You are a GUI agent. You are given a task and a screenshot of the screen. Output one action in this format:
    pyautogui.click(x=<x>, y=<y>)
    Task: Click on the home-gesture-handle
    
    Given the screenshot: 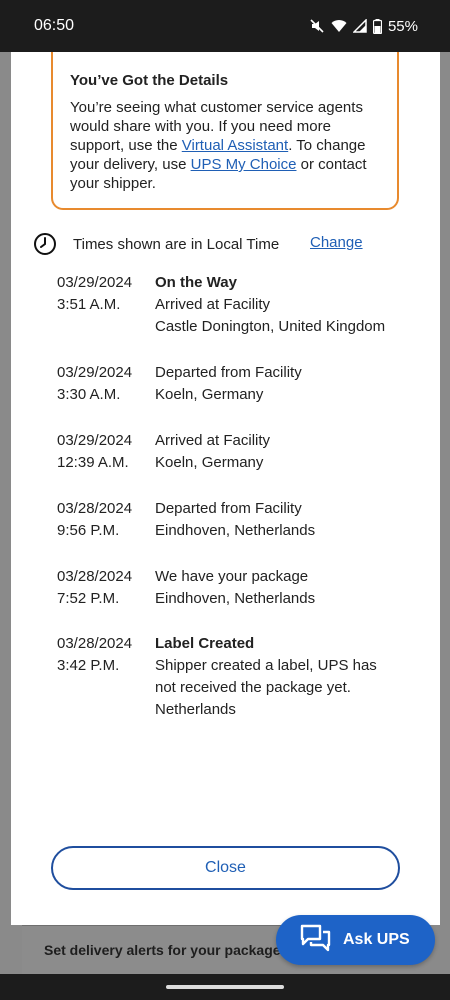 What is the action you would take?
    pyautogui.click(x=225, y=987)
    